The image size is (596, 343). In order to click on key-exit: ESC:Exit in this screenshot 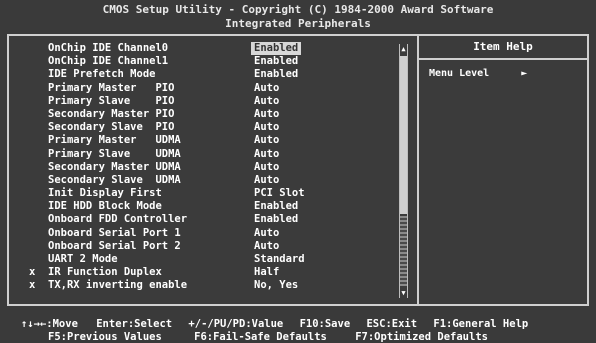, I will do `click(392, 324)`.